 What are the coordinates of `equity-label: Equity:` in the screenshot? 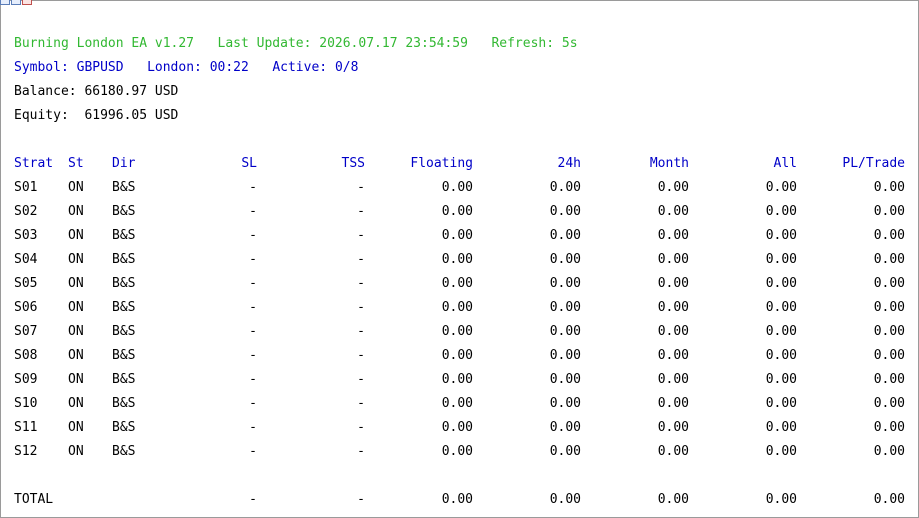 It's located at (41, 115).